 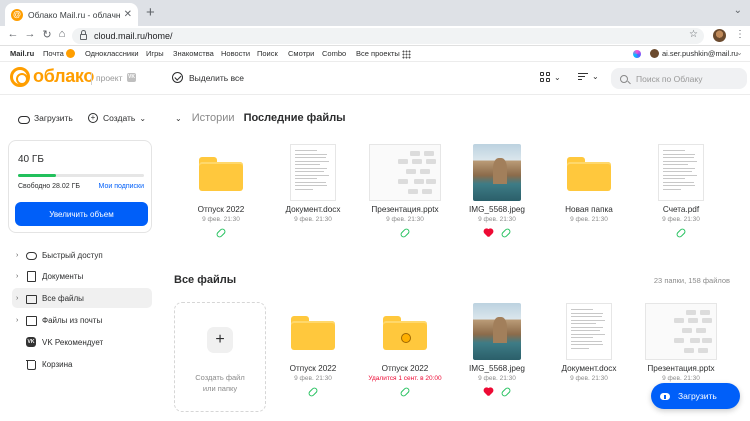 What do you see at coordinates (91, 79) in the screenshot?
I see `logo-divider` at bounding box center [91, 79].